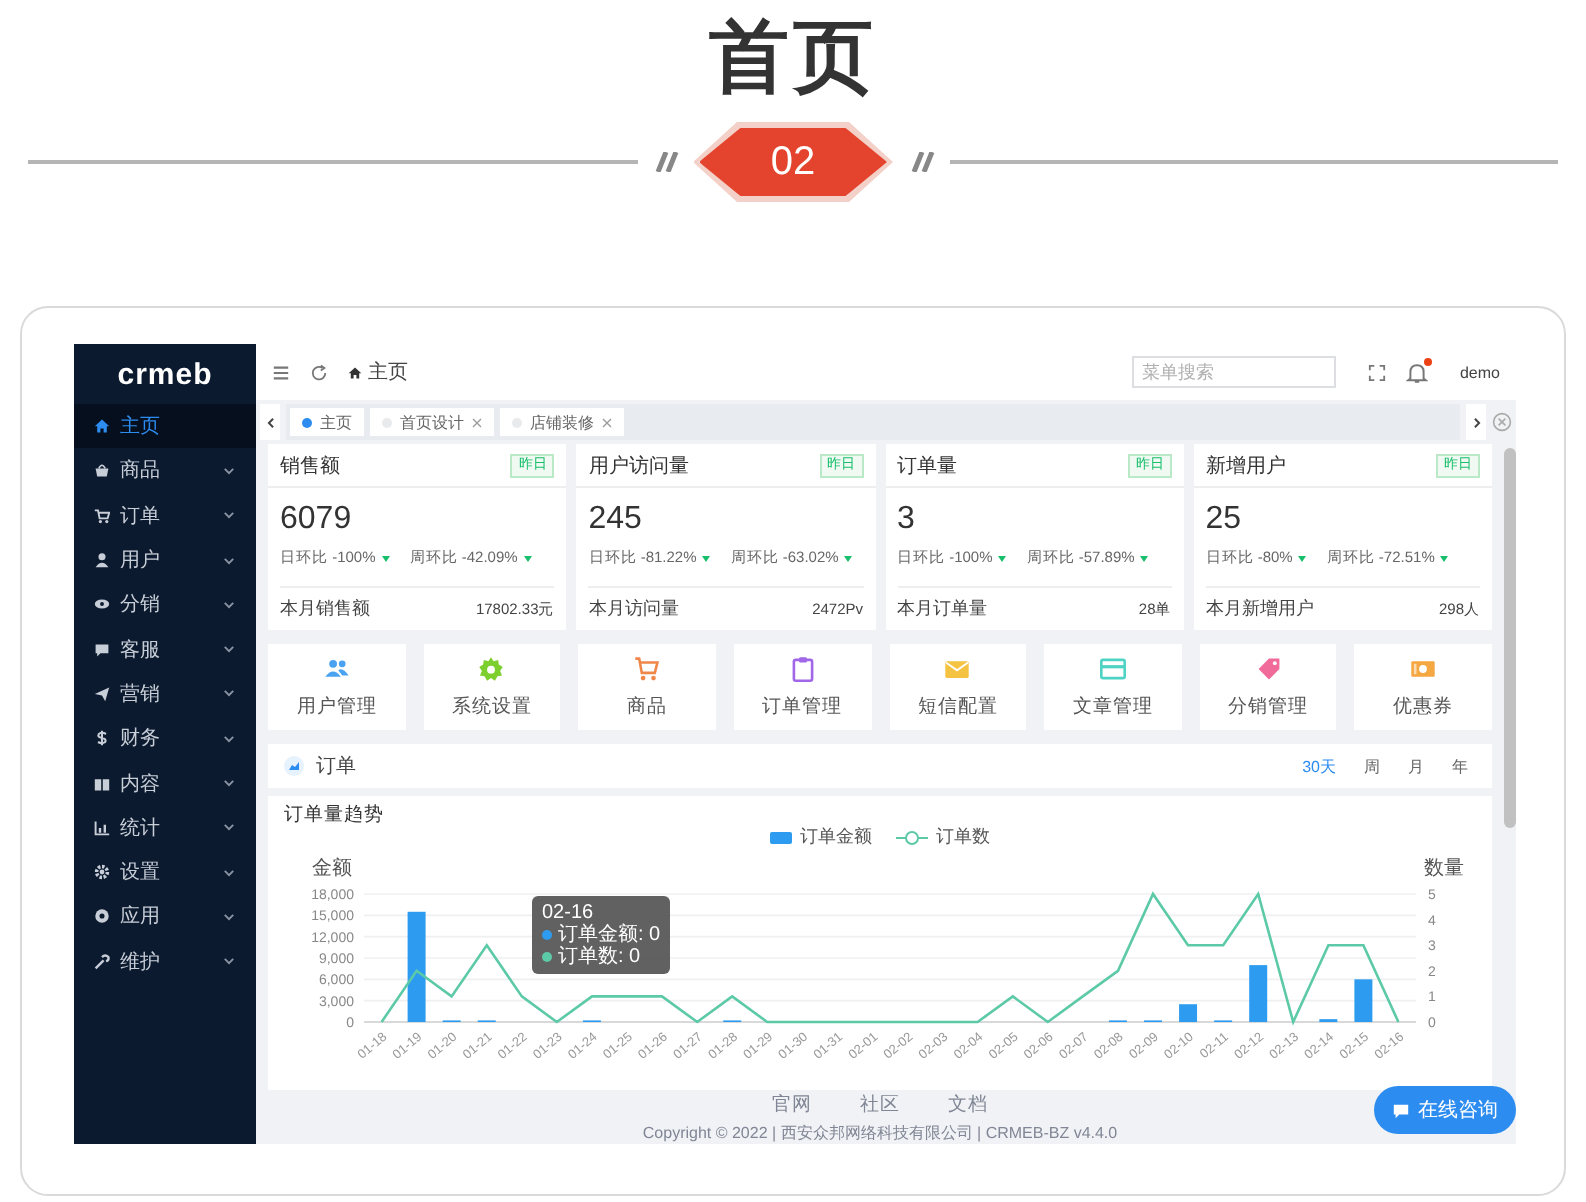 The image size is (1586, 1202). I want to click on shortcut-card: 订单管理, so click(802, 687).